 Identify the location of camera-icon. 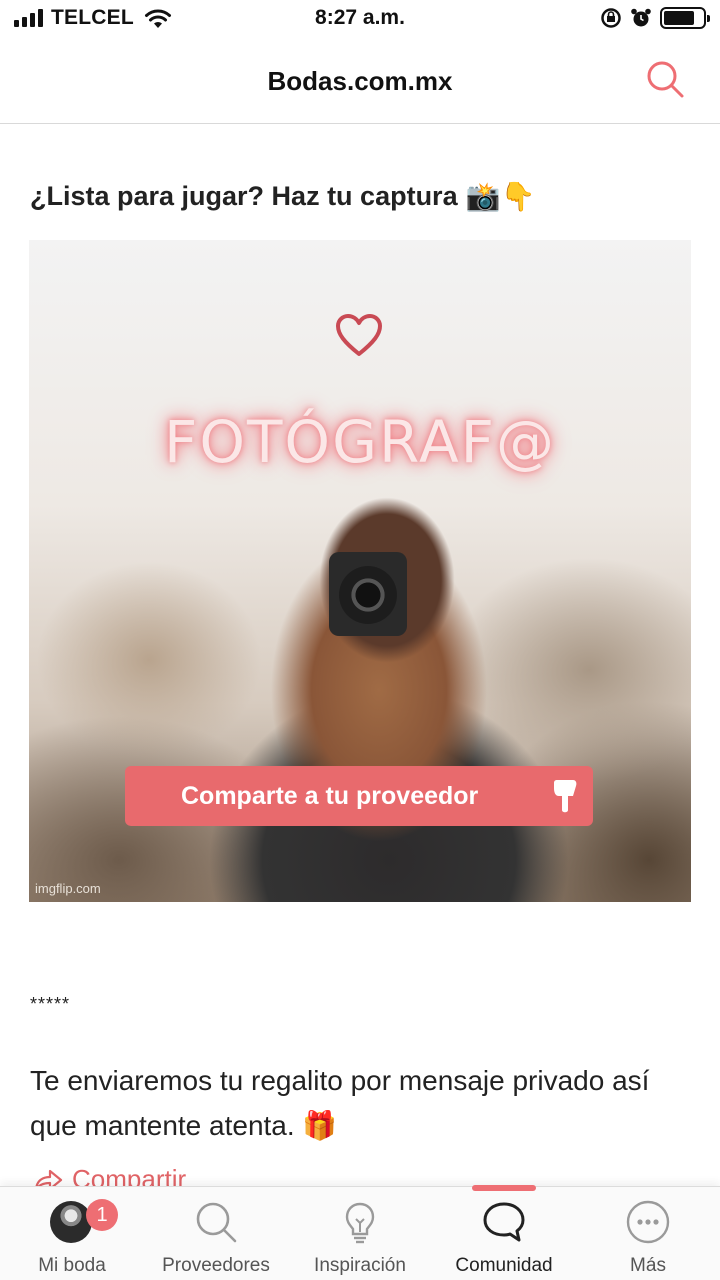
(368, 594).